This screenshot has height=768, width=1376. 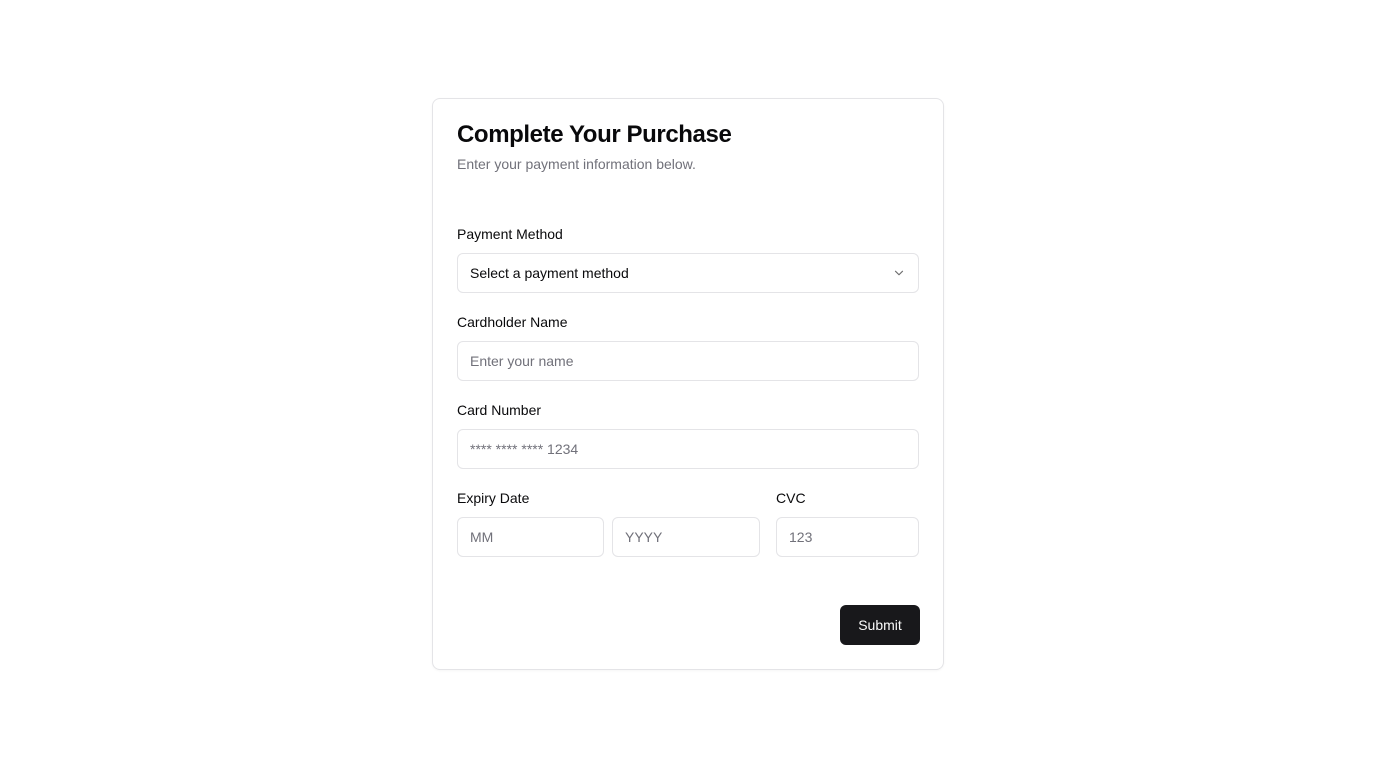 I want to click on expiry-year-input, so click(x=686, y=537).